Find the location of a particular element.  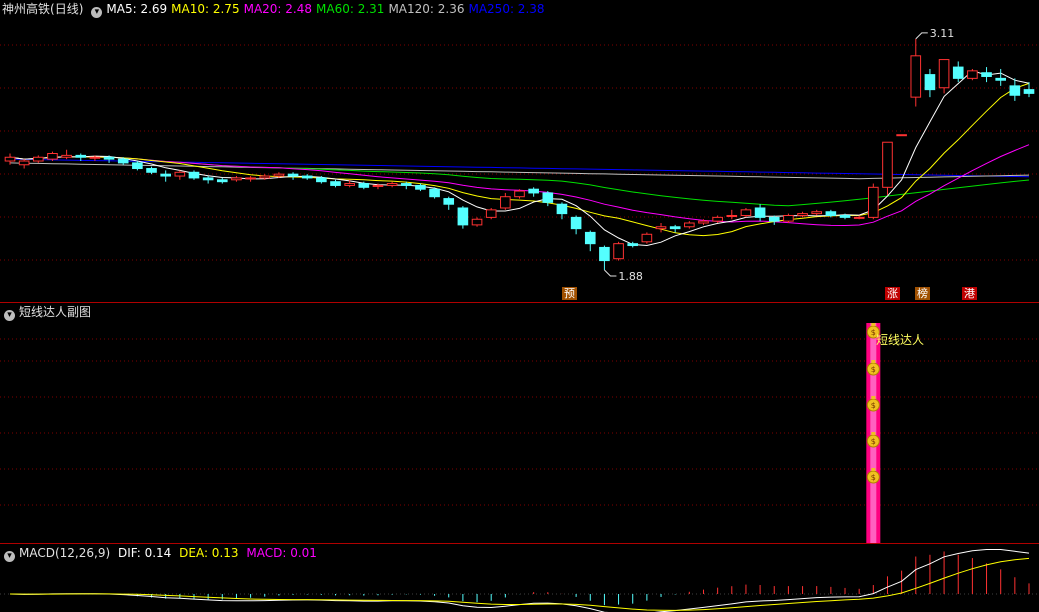

high-price-label: 3.11 is located at coordinates (942, 33).